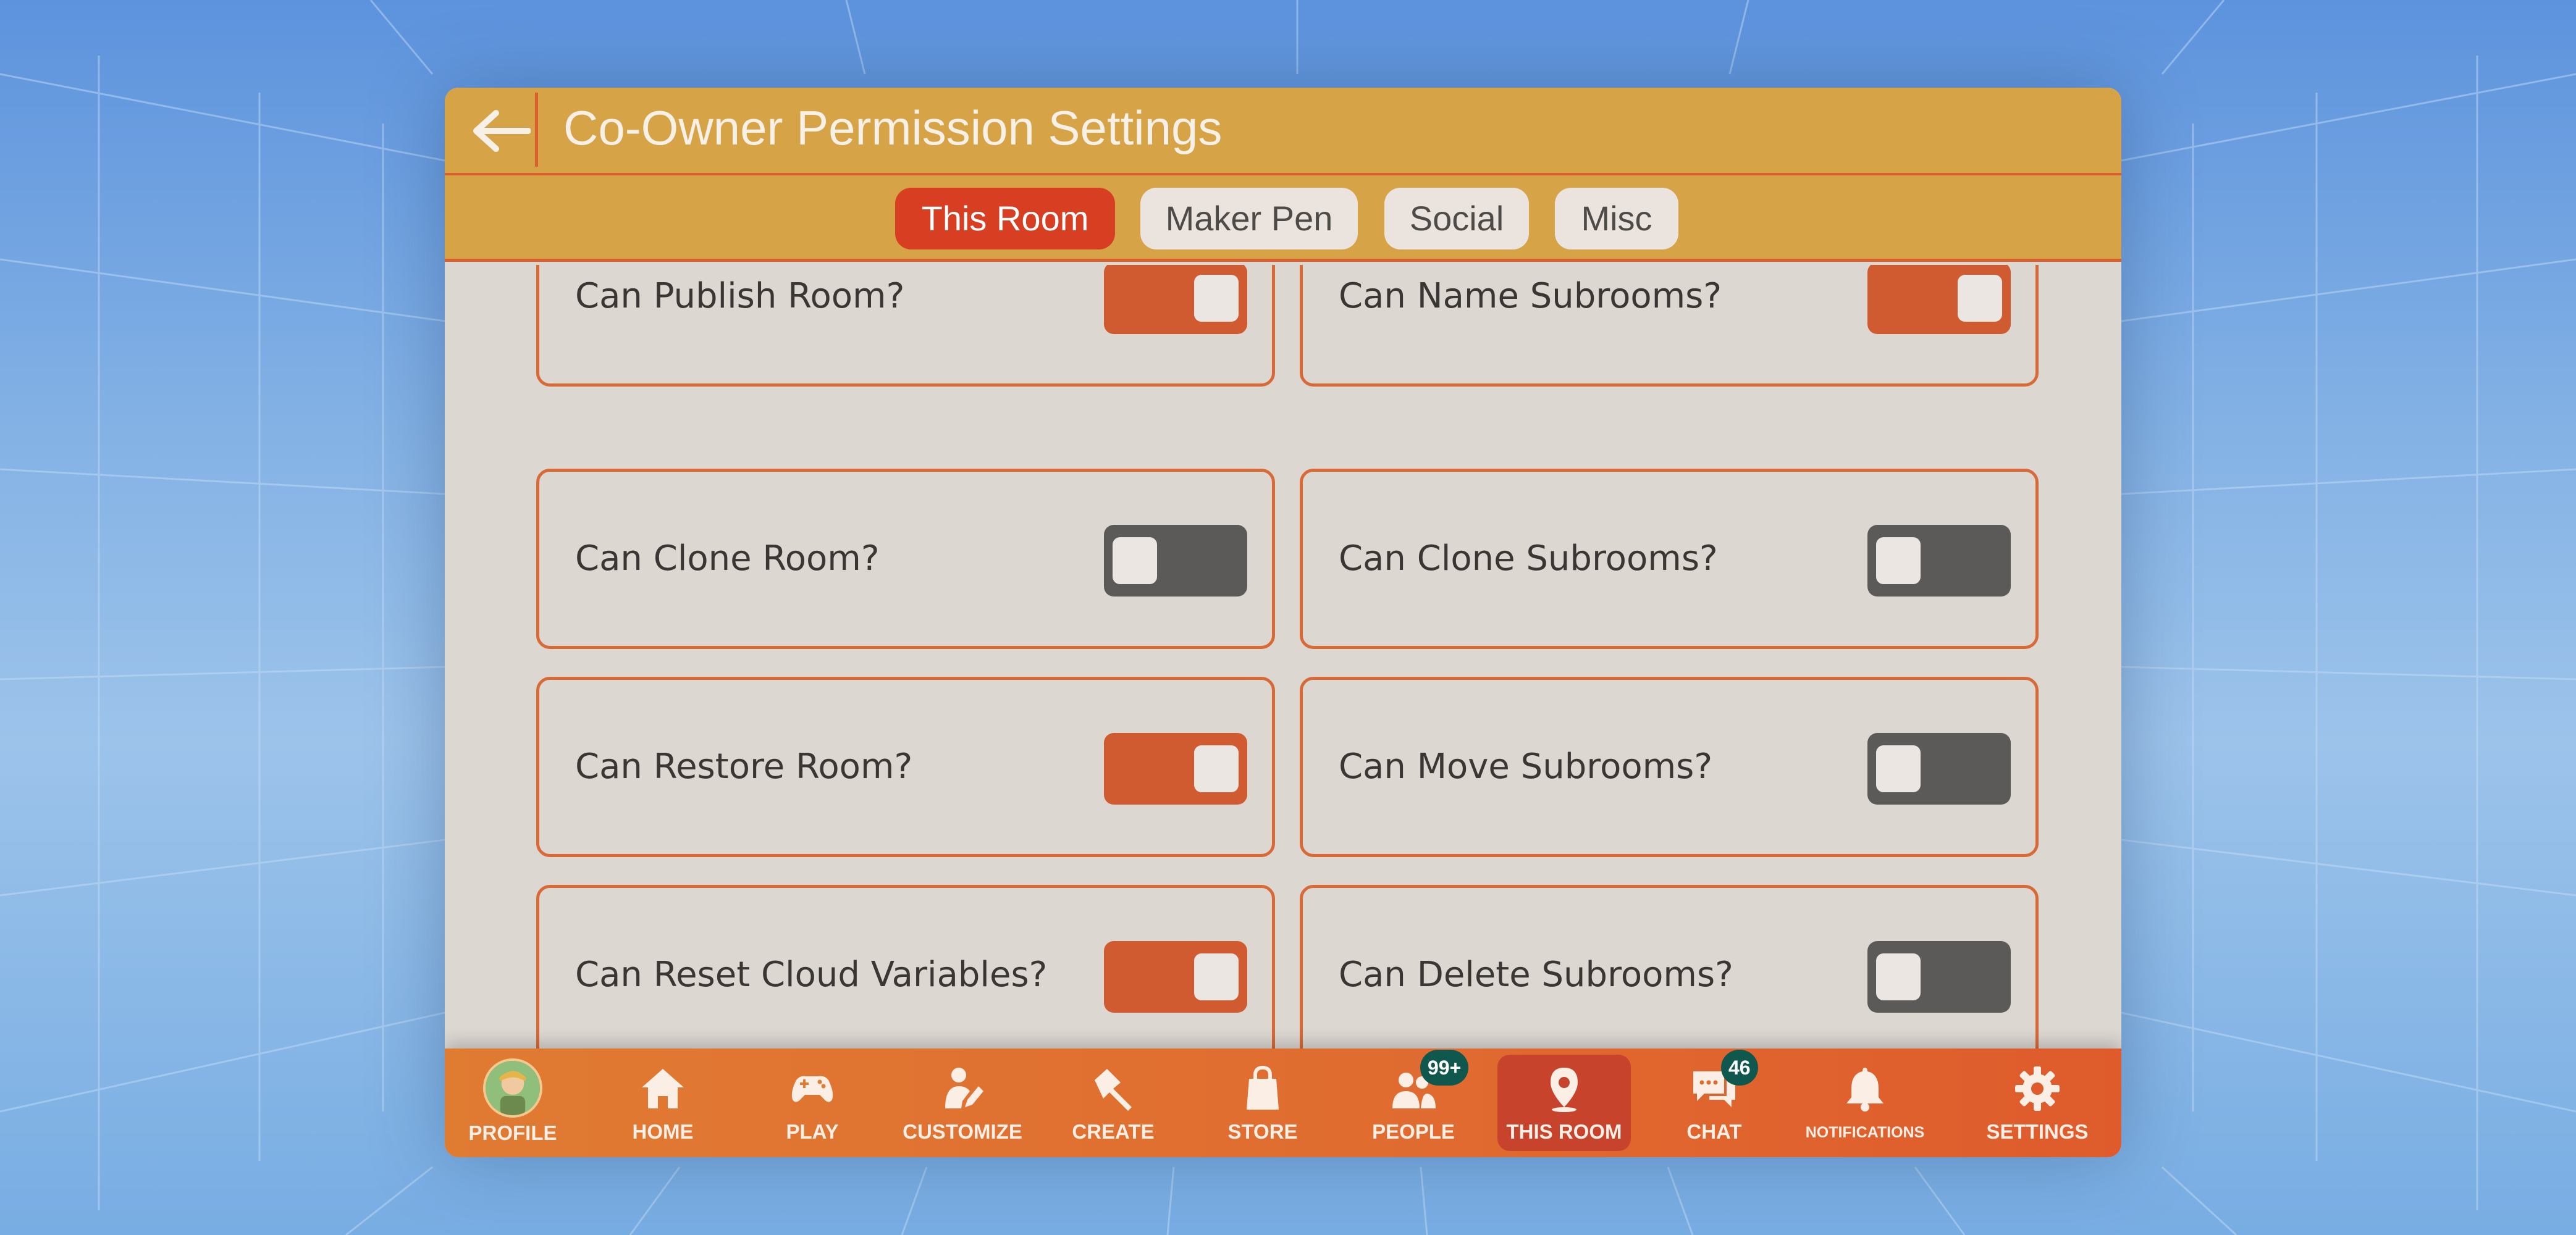 The height and width of the screenshot is (1235, 2576). Describe the element at coordinates (1714, 1131) in the screenshot. I see `nav-label: CHAT` at that location.